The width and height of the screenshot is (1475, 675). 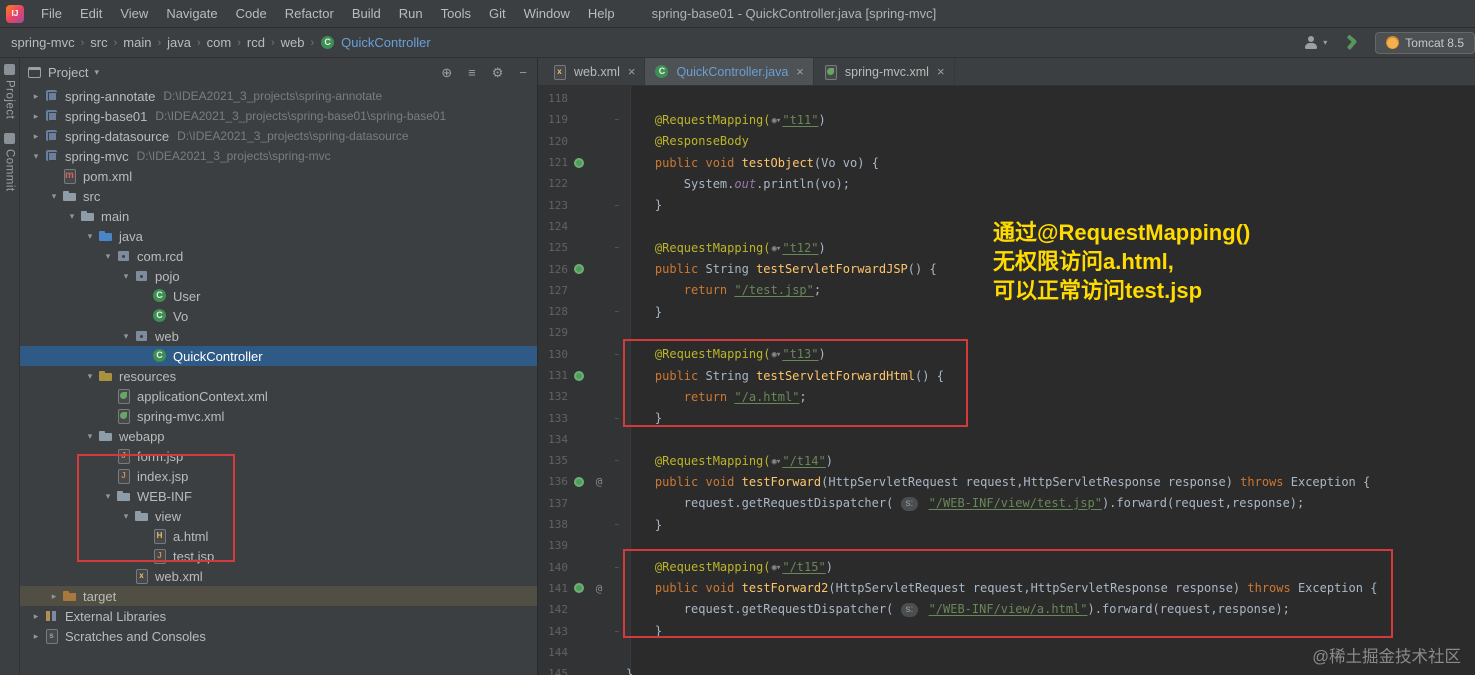 I want to click on line-number: 145, so click(x=553, y=671).